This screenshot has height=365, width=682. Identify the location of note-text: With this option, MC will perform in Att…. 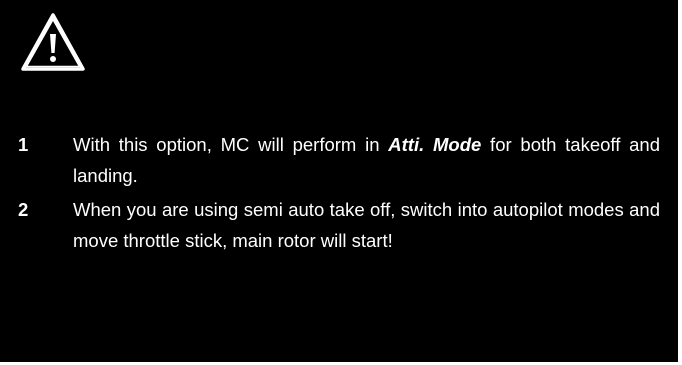
(366, 160).